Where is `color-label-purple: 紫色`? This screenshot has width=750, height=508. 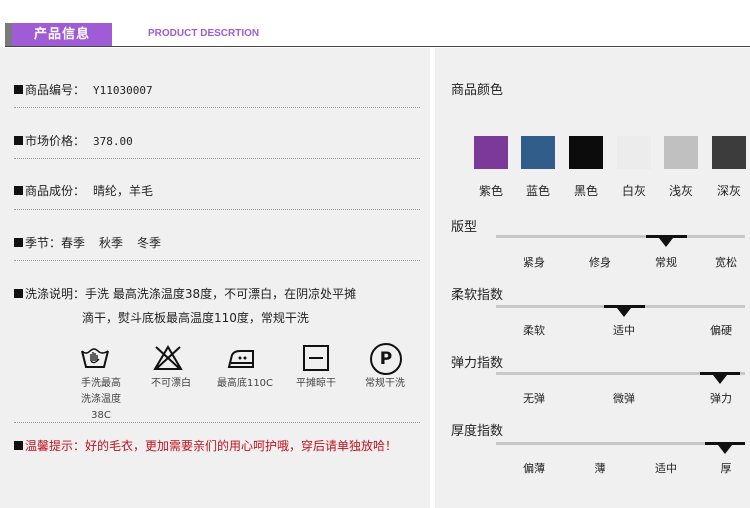
color-label-purple: 紫色 is located at coordinates (490, 191).